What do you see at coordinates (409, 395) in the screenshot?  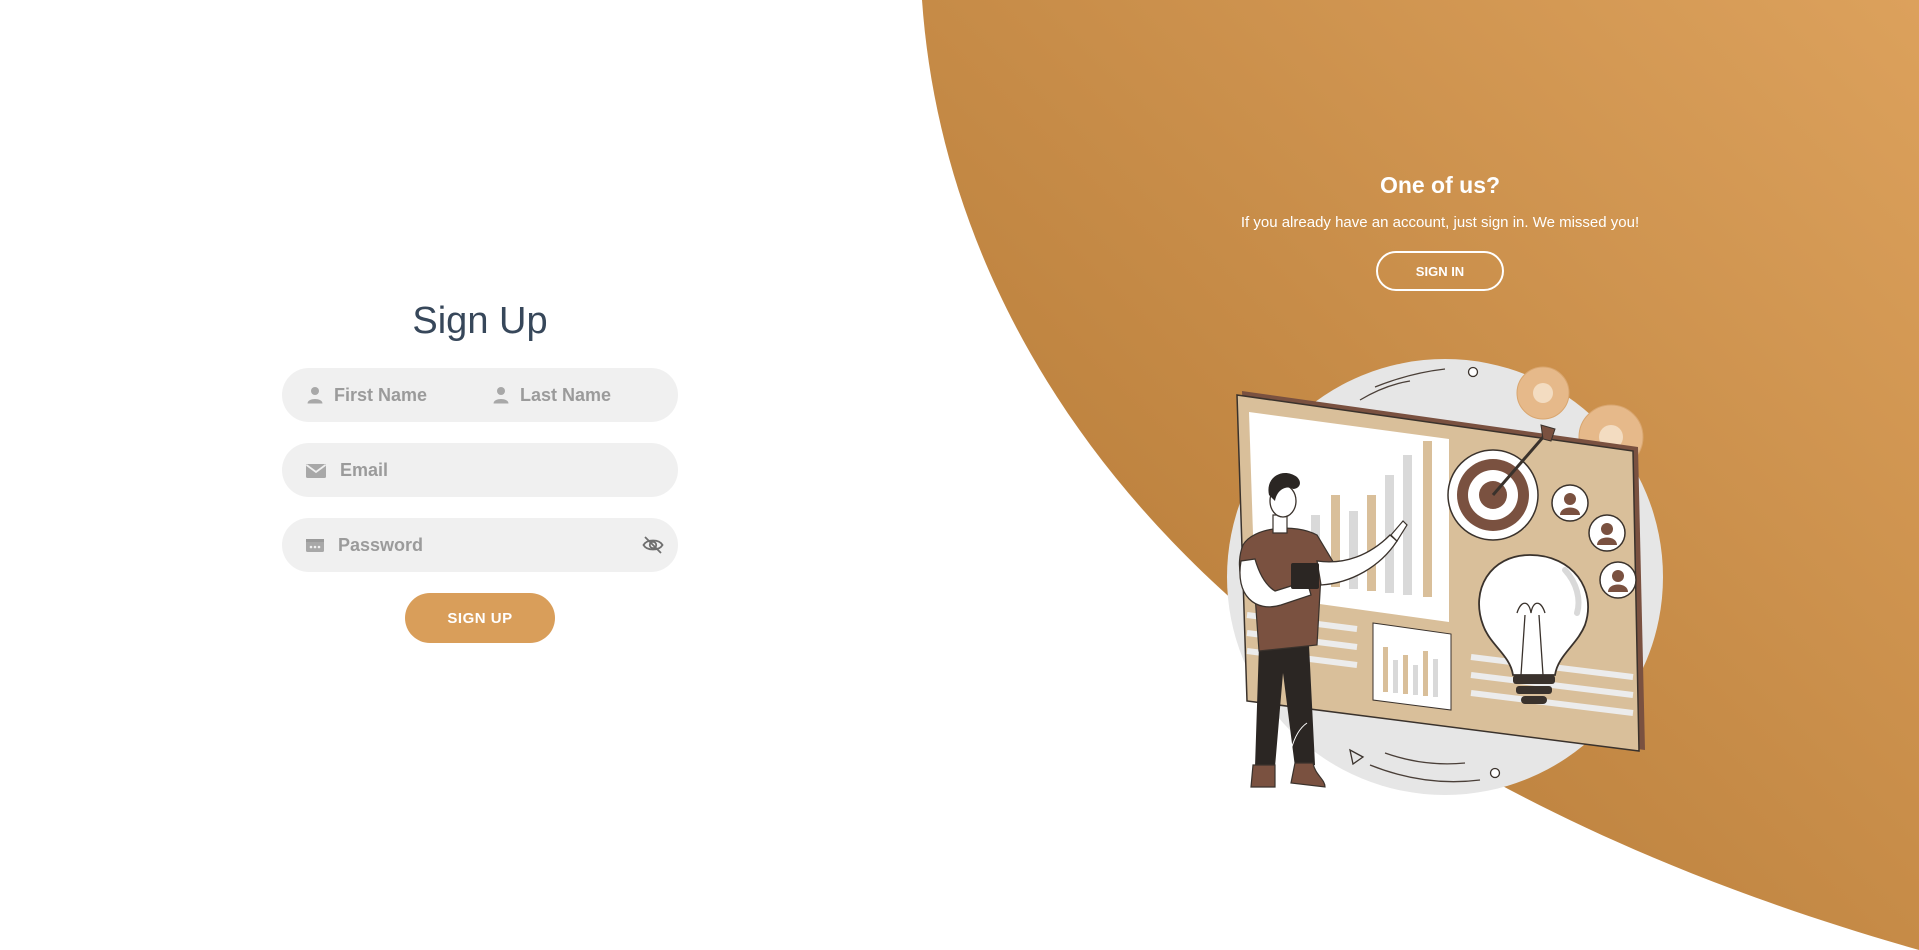 I see `first-name-input` at bounding box center [409, 395].